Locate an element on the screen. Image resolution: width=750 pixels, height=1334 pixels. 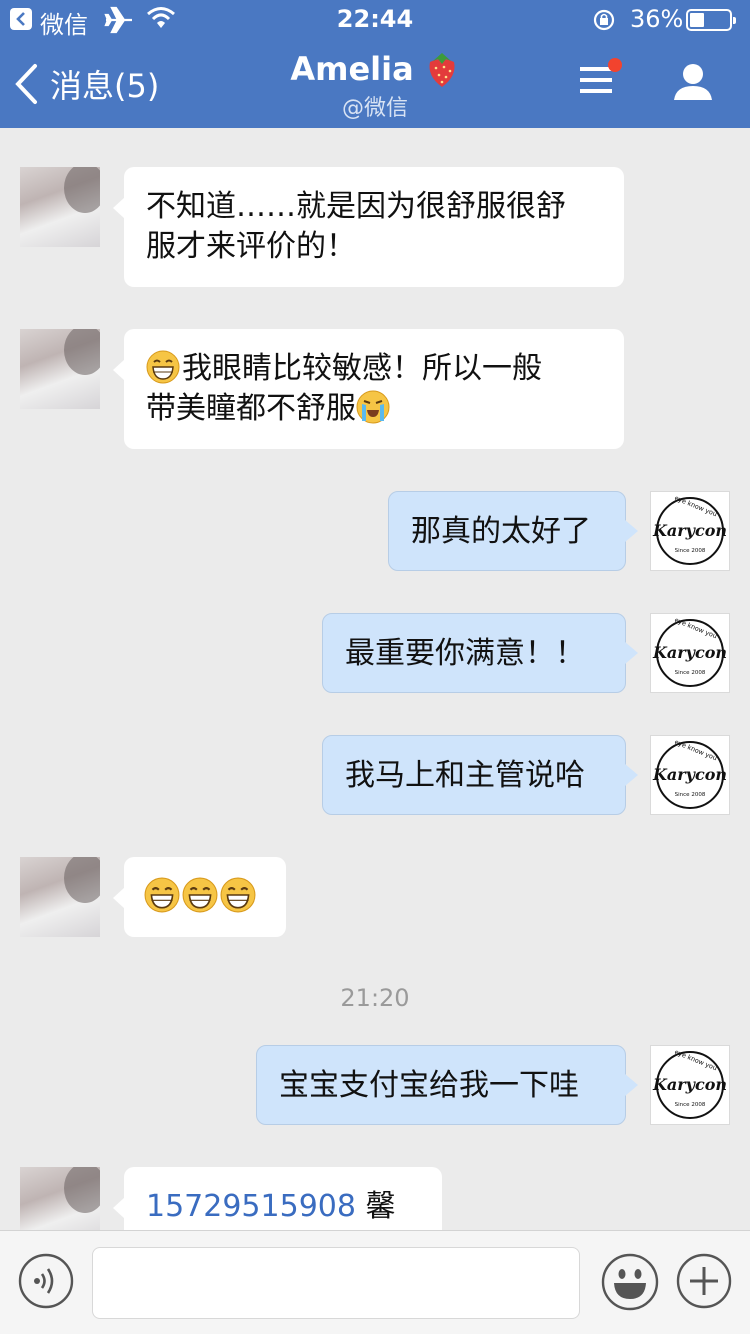
message-text: 最重要你满意！！ is located at coordinates (465, 653).